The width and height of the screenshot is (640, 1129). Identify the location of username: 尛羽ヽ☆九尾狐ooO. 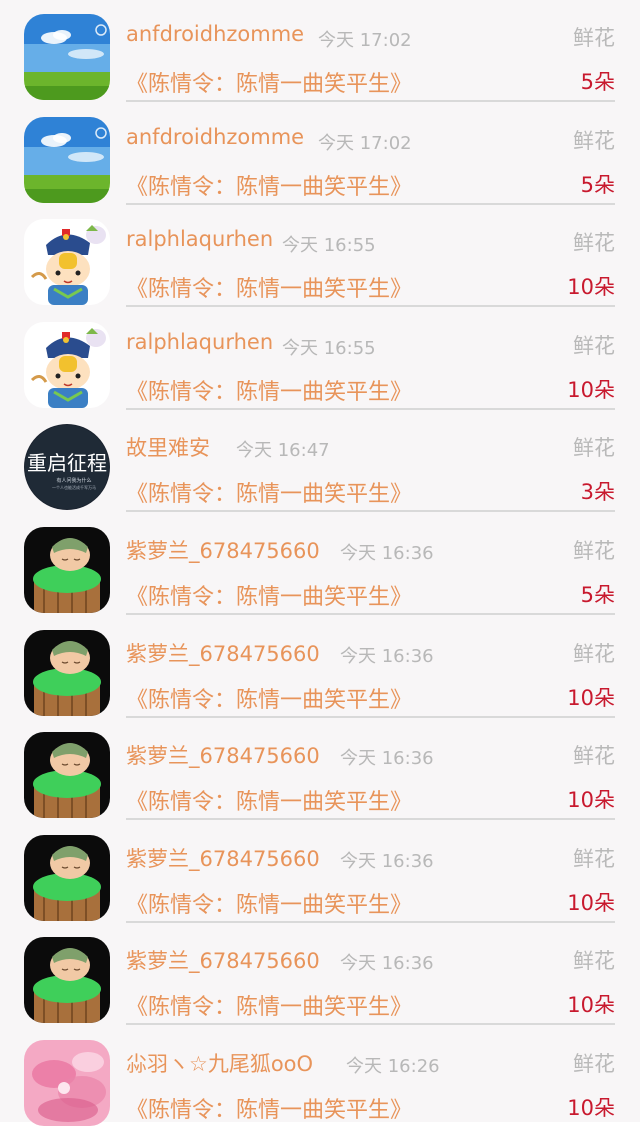
(219, 1063).